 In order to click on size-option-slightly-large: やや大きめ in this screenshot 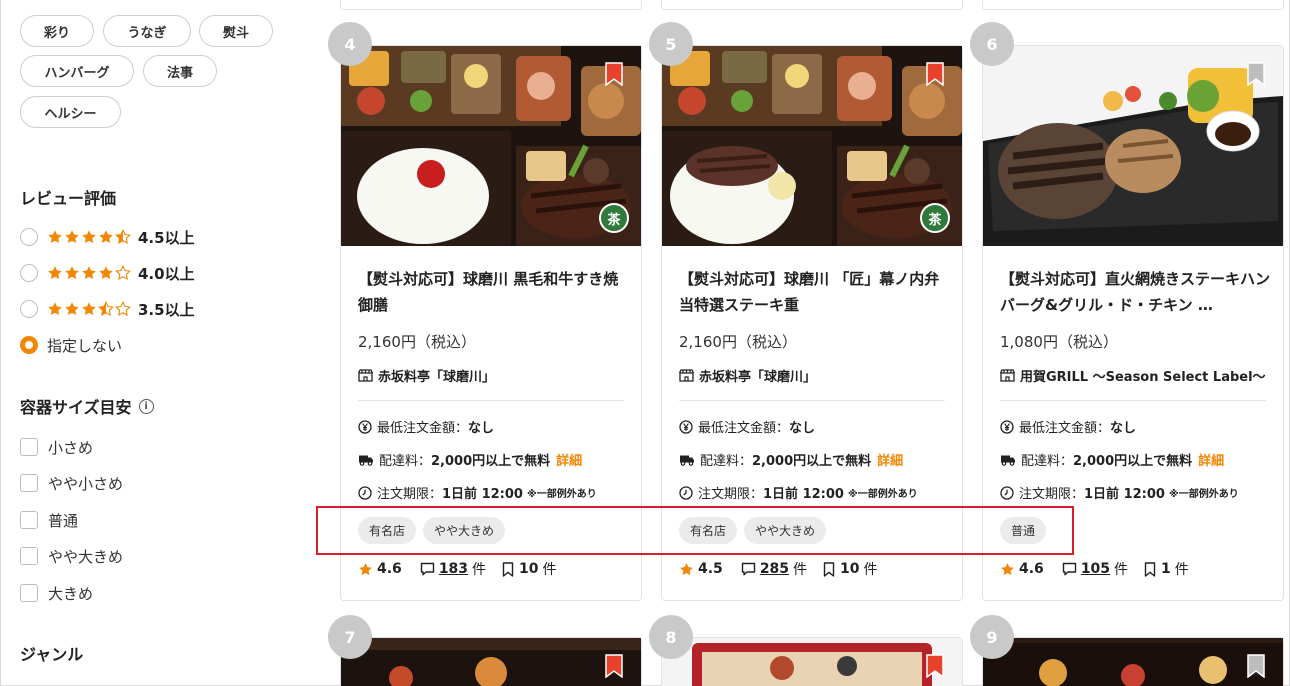, I will do `click(71, 556)`.